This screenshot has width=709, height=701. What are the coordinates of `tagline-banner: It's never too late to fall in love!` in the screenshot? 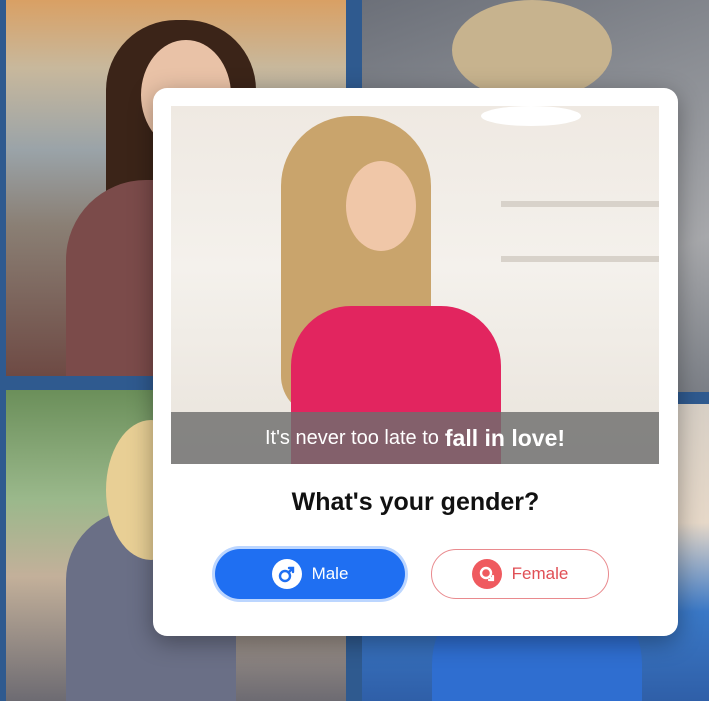 It's located at (415, 438).